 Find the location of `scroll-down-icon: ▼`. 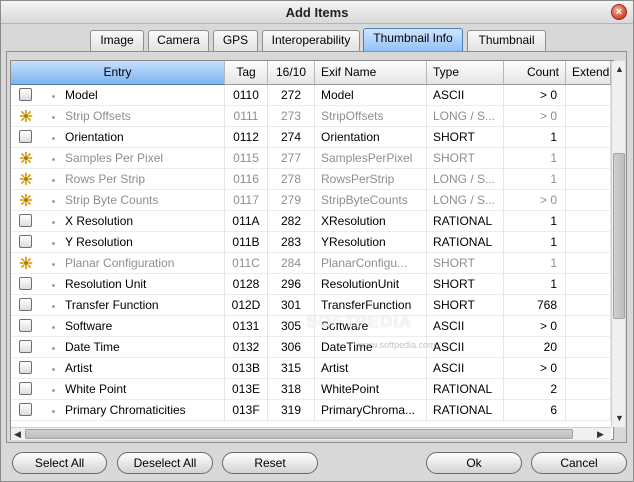

scroll-down-icon: ▼ is located at coordinates (619, 418).